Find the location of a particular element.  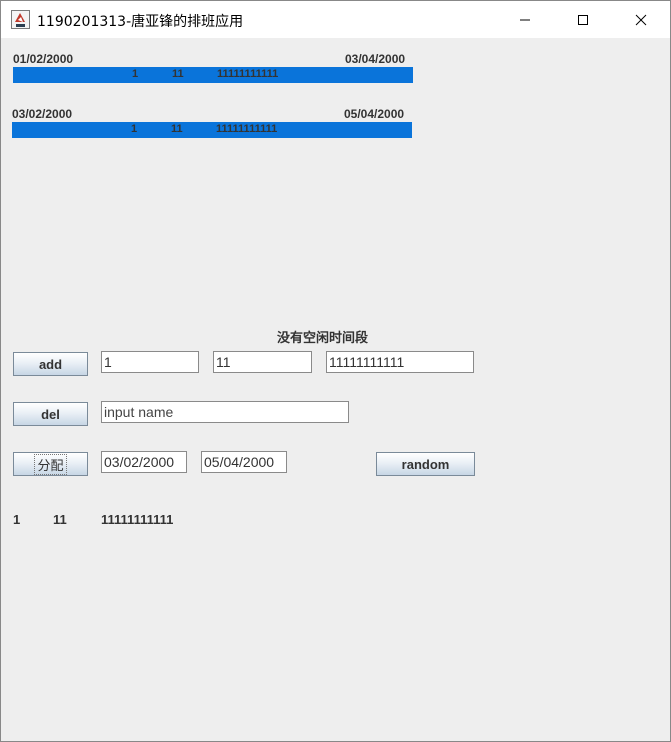

del-button-label: del is located at coordinates (50, 414).